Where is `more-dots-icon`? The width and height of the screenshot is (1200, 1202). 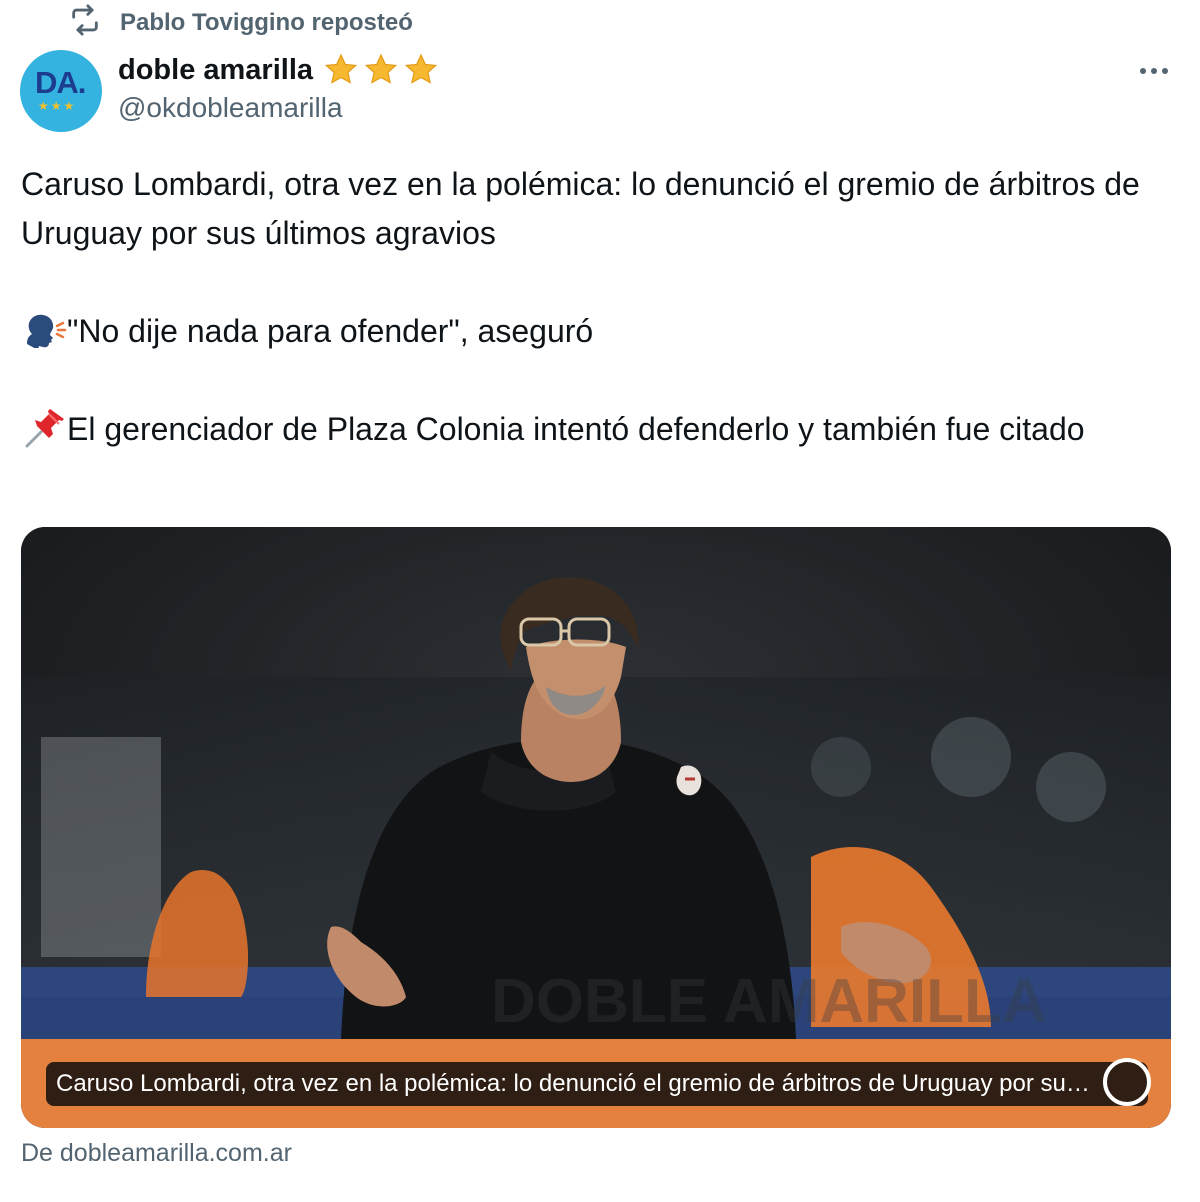
more-dots-icon is located at coordinates (1154, 71).